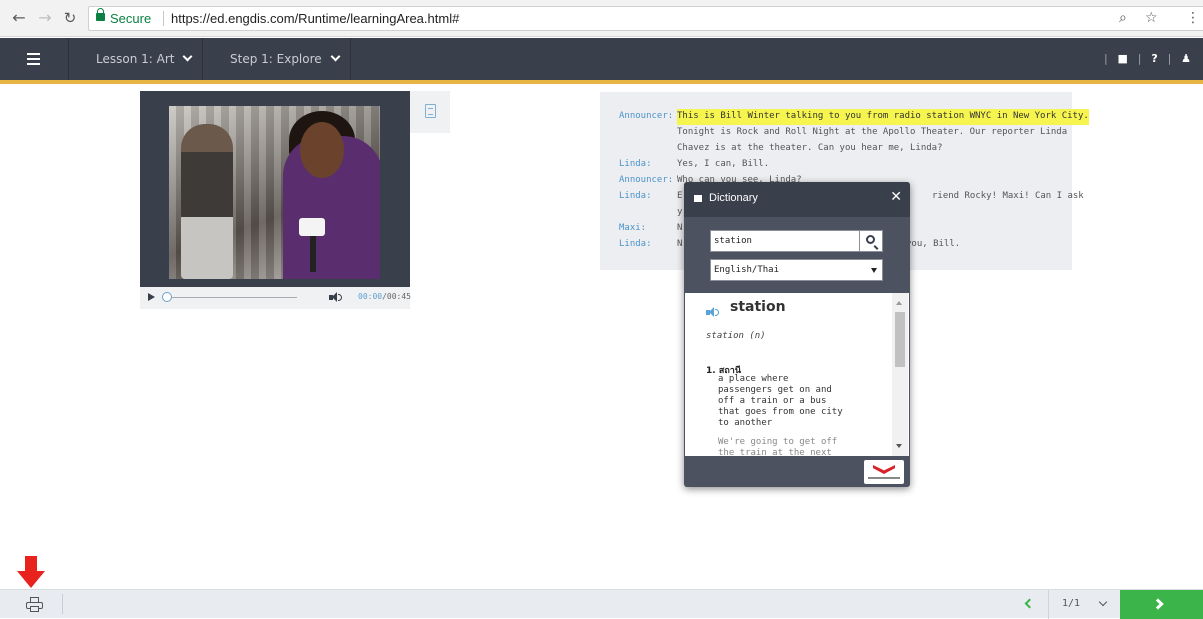 This screenshot has height=619, width=1203. I want to click on total-time: /00:45, so click(396, 296).